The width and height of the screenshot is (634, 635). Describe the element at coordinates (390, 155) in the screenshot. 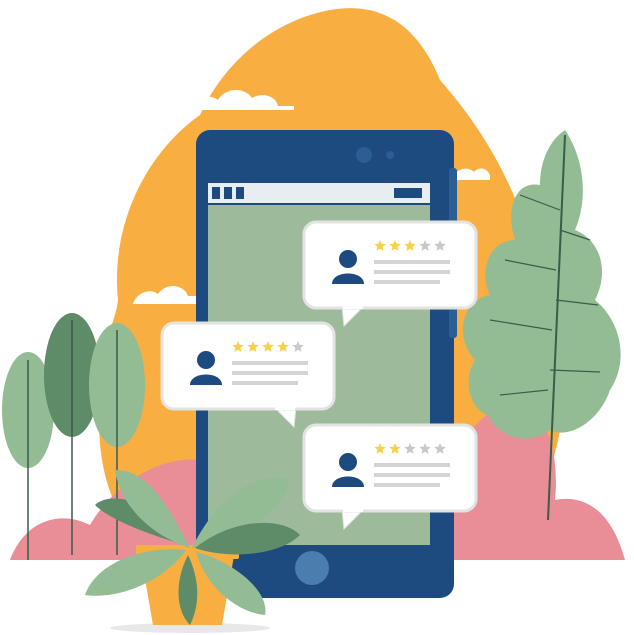

I see `sensor-dot` at that location.